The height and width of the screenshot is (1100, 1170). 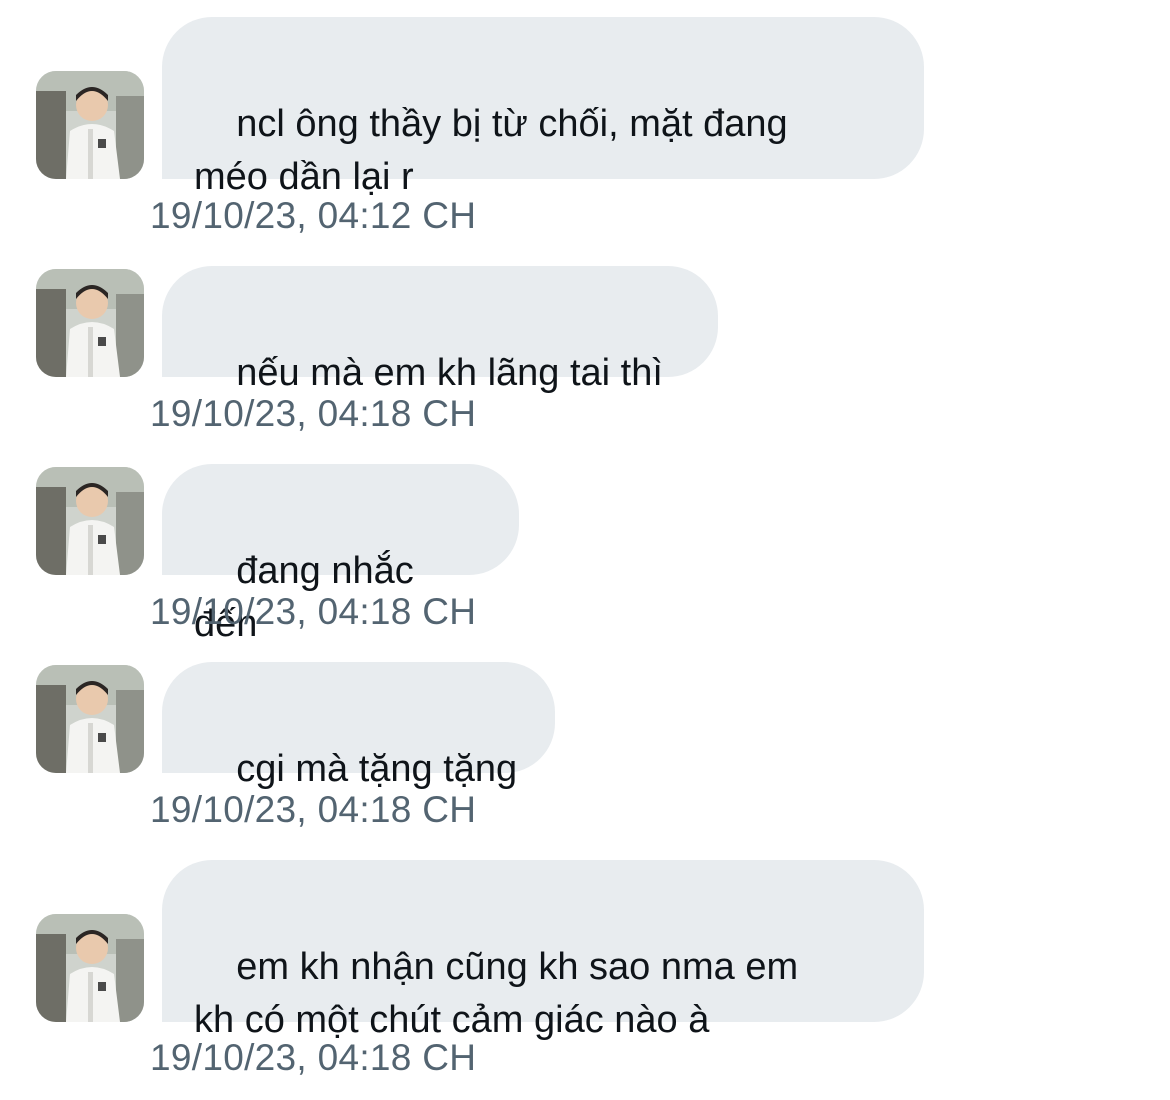 What do you see at coordinates (449, 373) in the screenshot?
I see `message-text: nếu mà em kh lãng tai thì` at bounding box center [449, 373].